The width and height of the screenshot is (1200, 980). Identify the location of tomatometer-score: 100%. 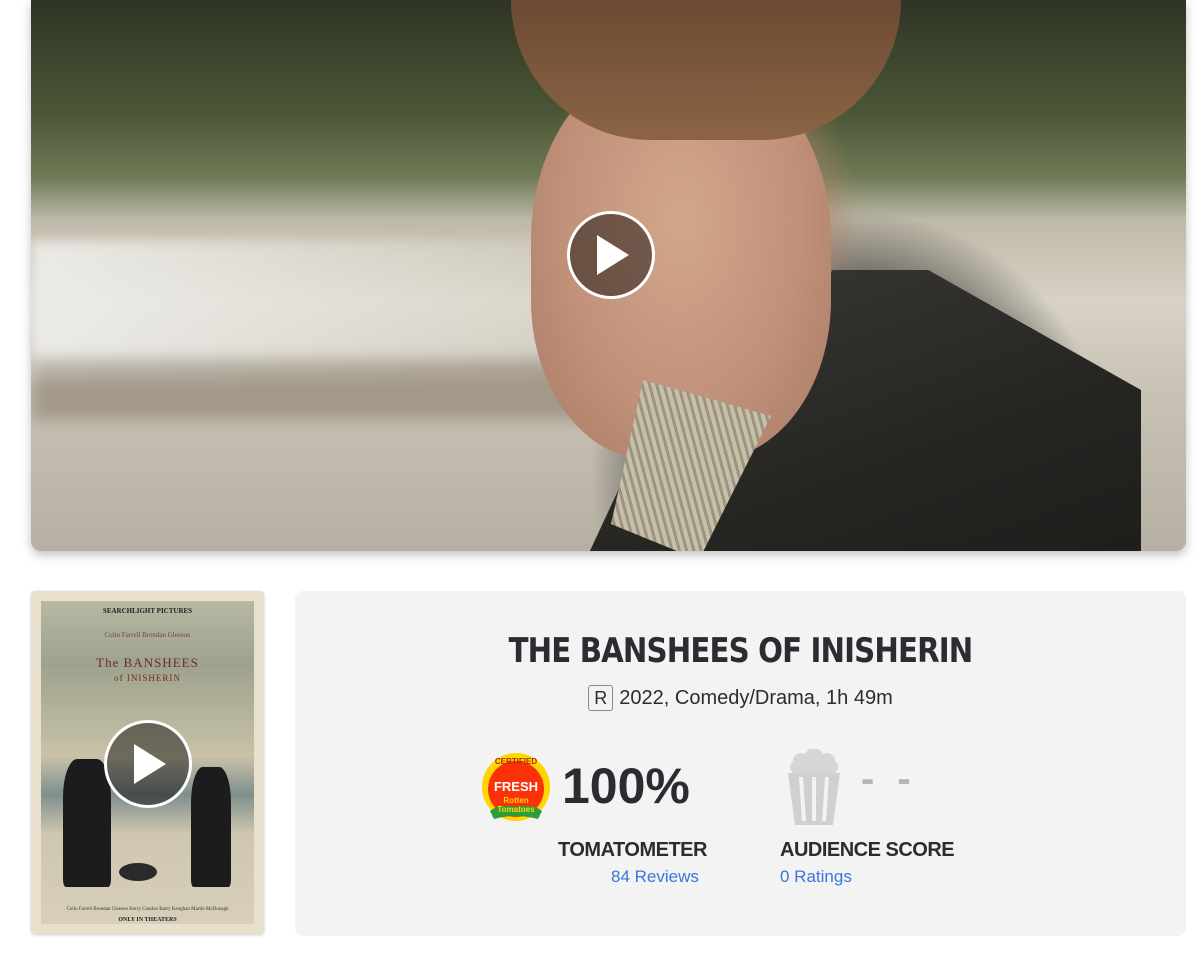
(626, 786).